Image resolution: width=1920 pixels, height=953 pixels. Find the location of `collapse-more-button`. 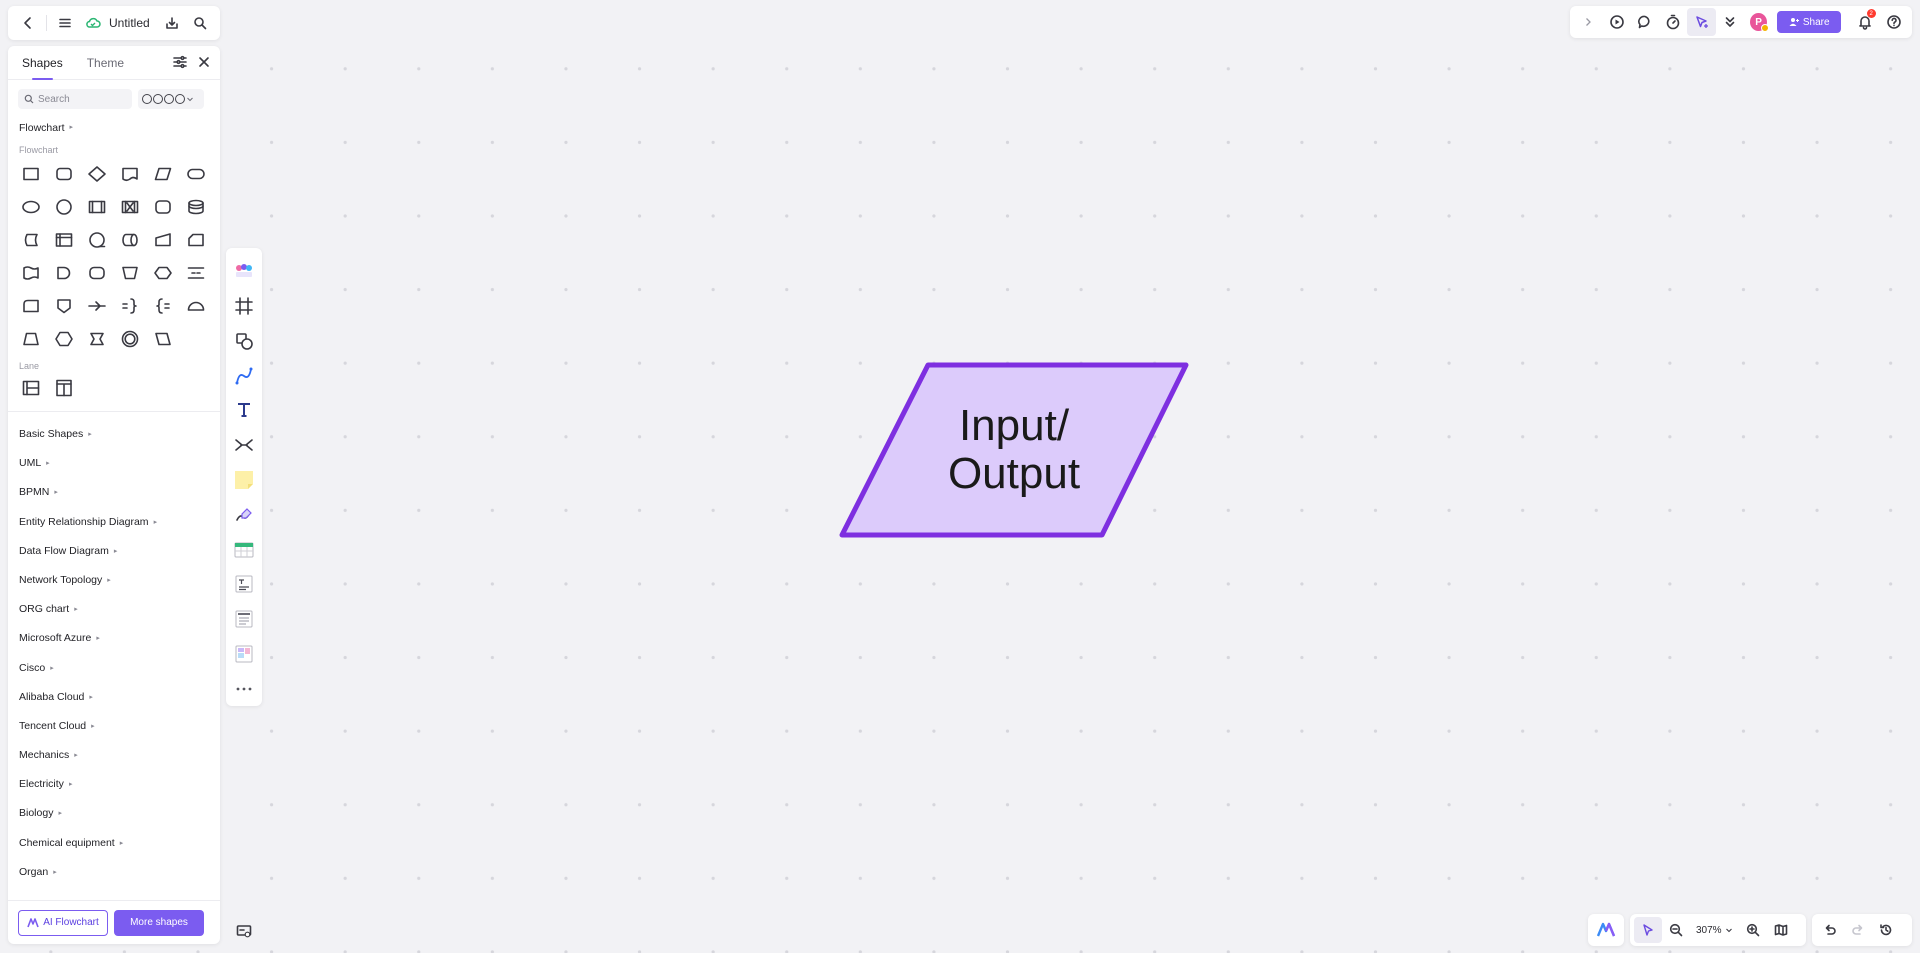

collapse-more-button is located at coordinates (1730, 22).